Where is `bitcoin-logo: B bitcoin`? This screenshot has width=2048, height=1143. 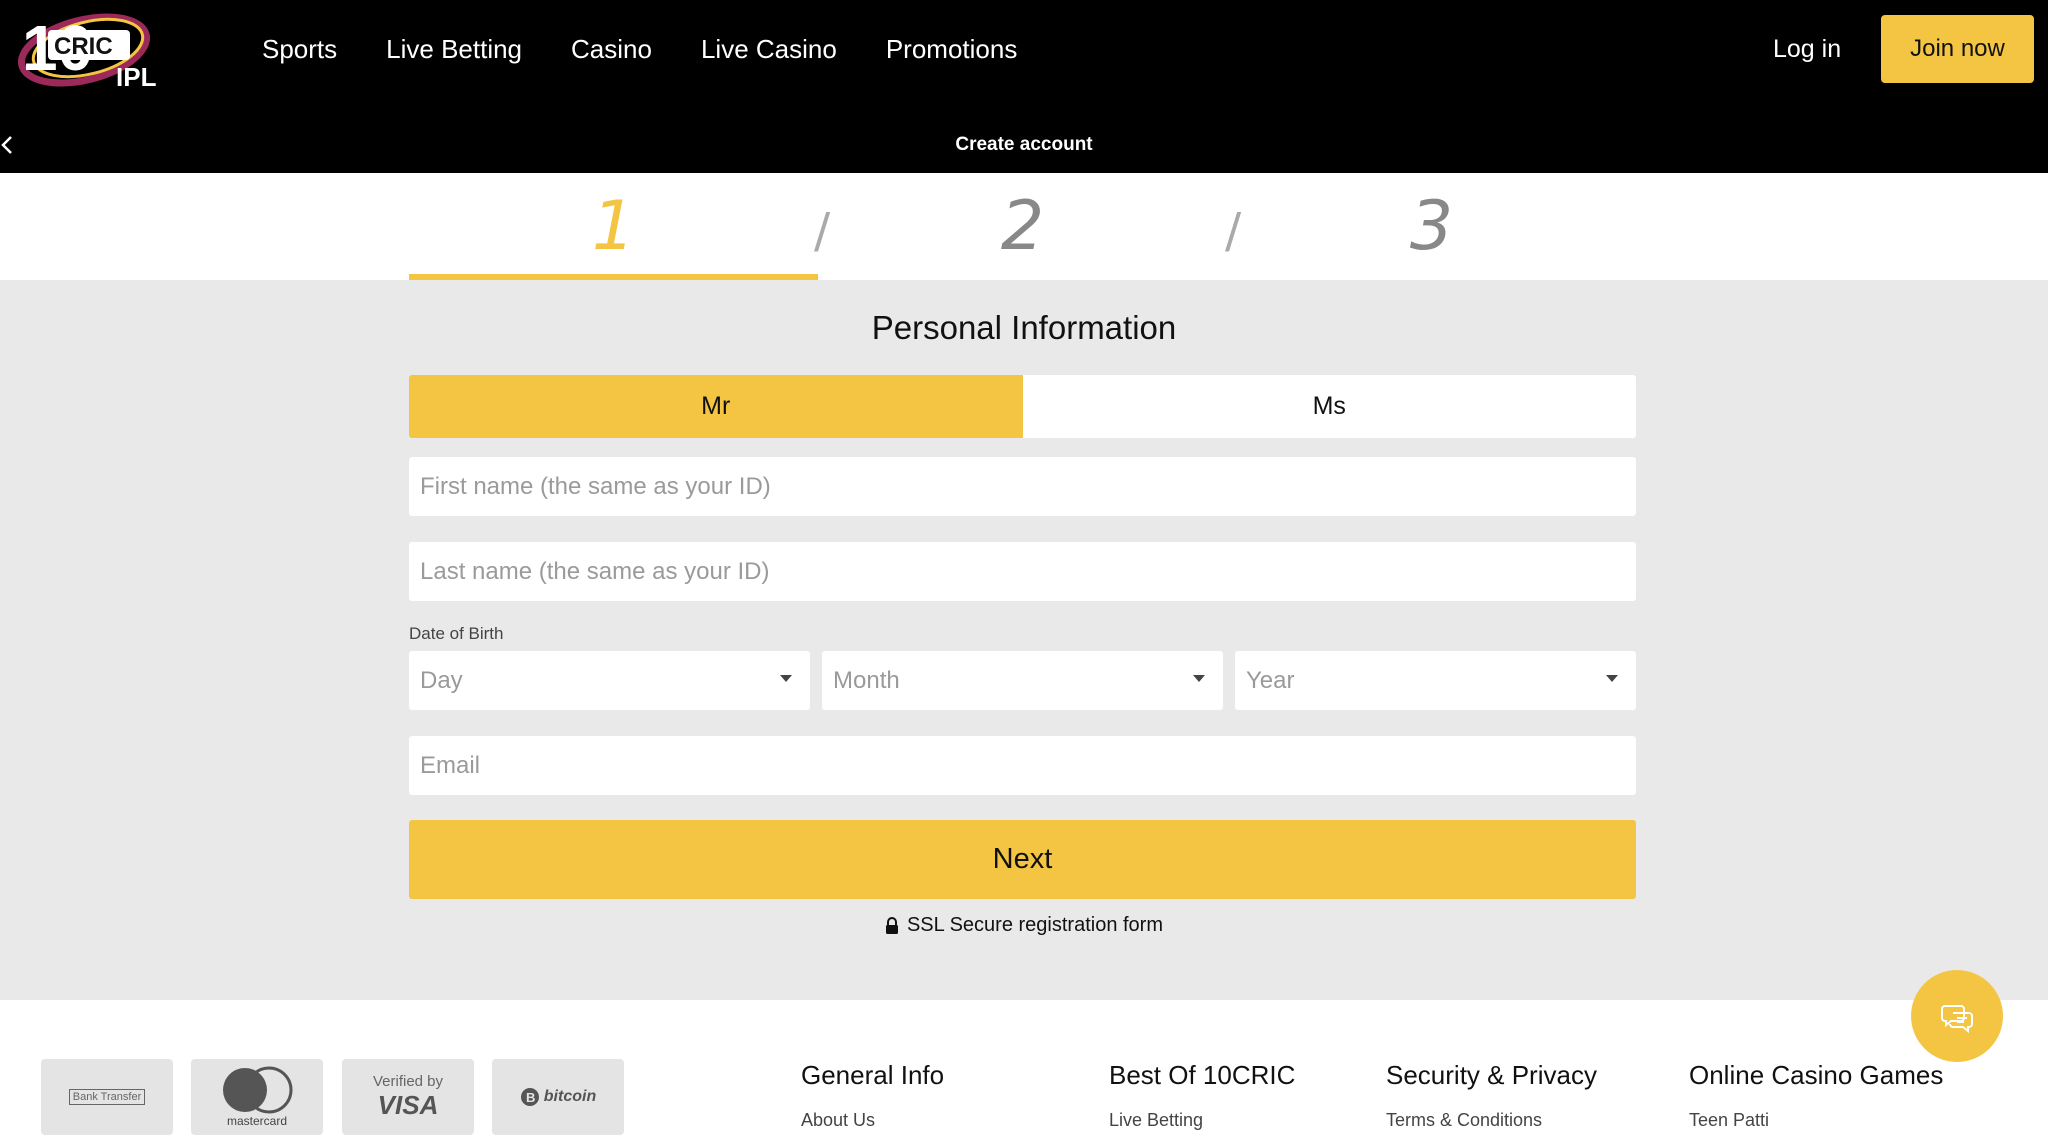 bitcoin-logo: B bitcoin is located at coordinates (558, 1097).